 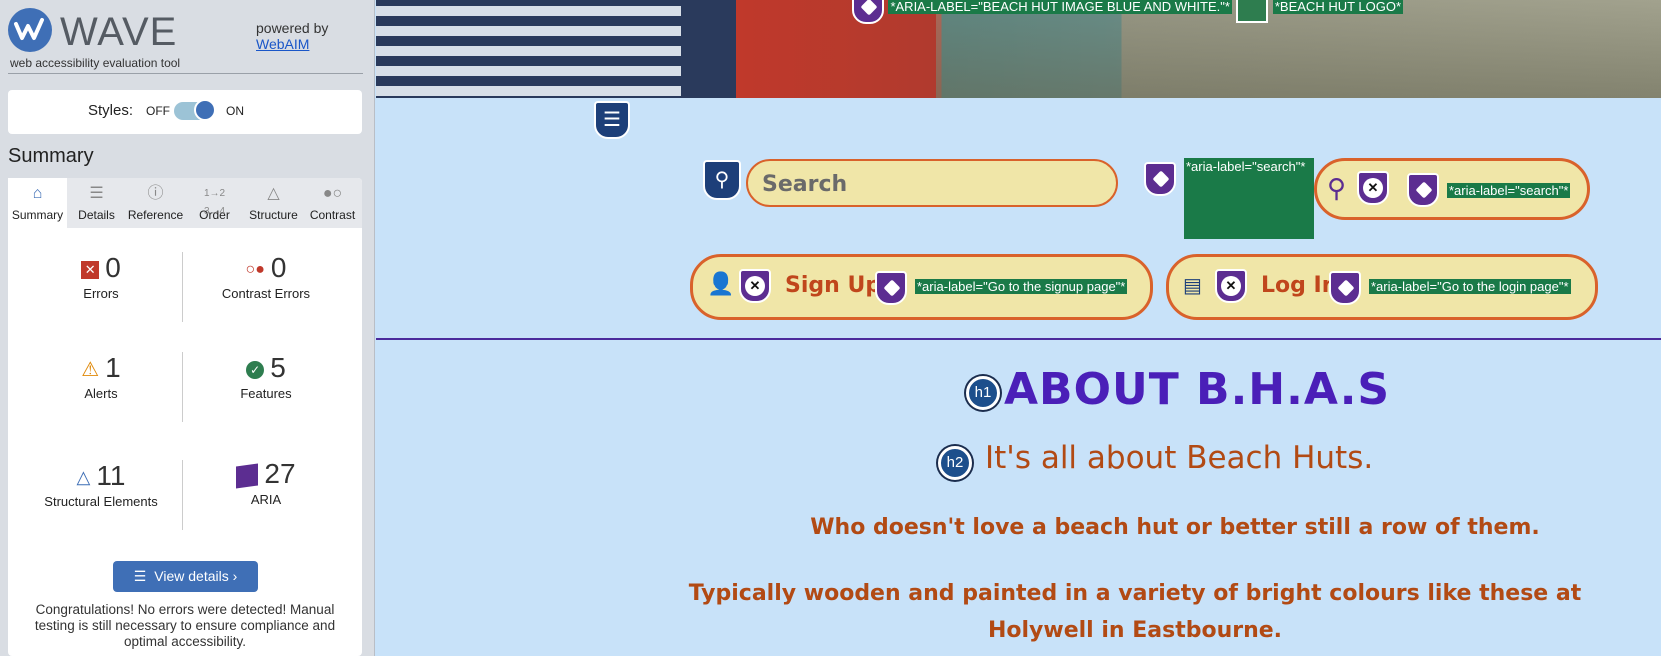 What do you see at coordinates (805, 184) in the screenshot?
I see `search-placeholder: Search` at bounding box center [805, 184].